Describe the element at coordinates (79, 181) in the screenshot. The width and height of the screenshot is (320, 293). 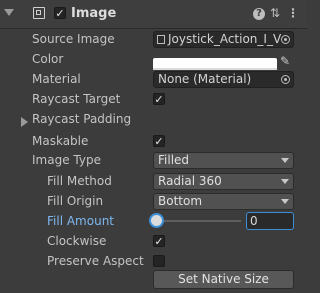
I see `fill-method-label: Fill Method` at that location.